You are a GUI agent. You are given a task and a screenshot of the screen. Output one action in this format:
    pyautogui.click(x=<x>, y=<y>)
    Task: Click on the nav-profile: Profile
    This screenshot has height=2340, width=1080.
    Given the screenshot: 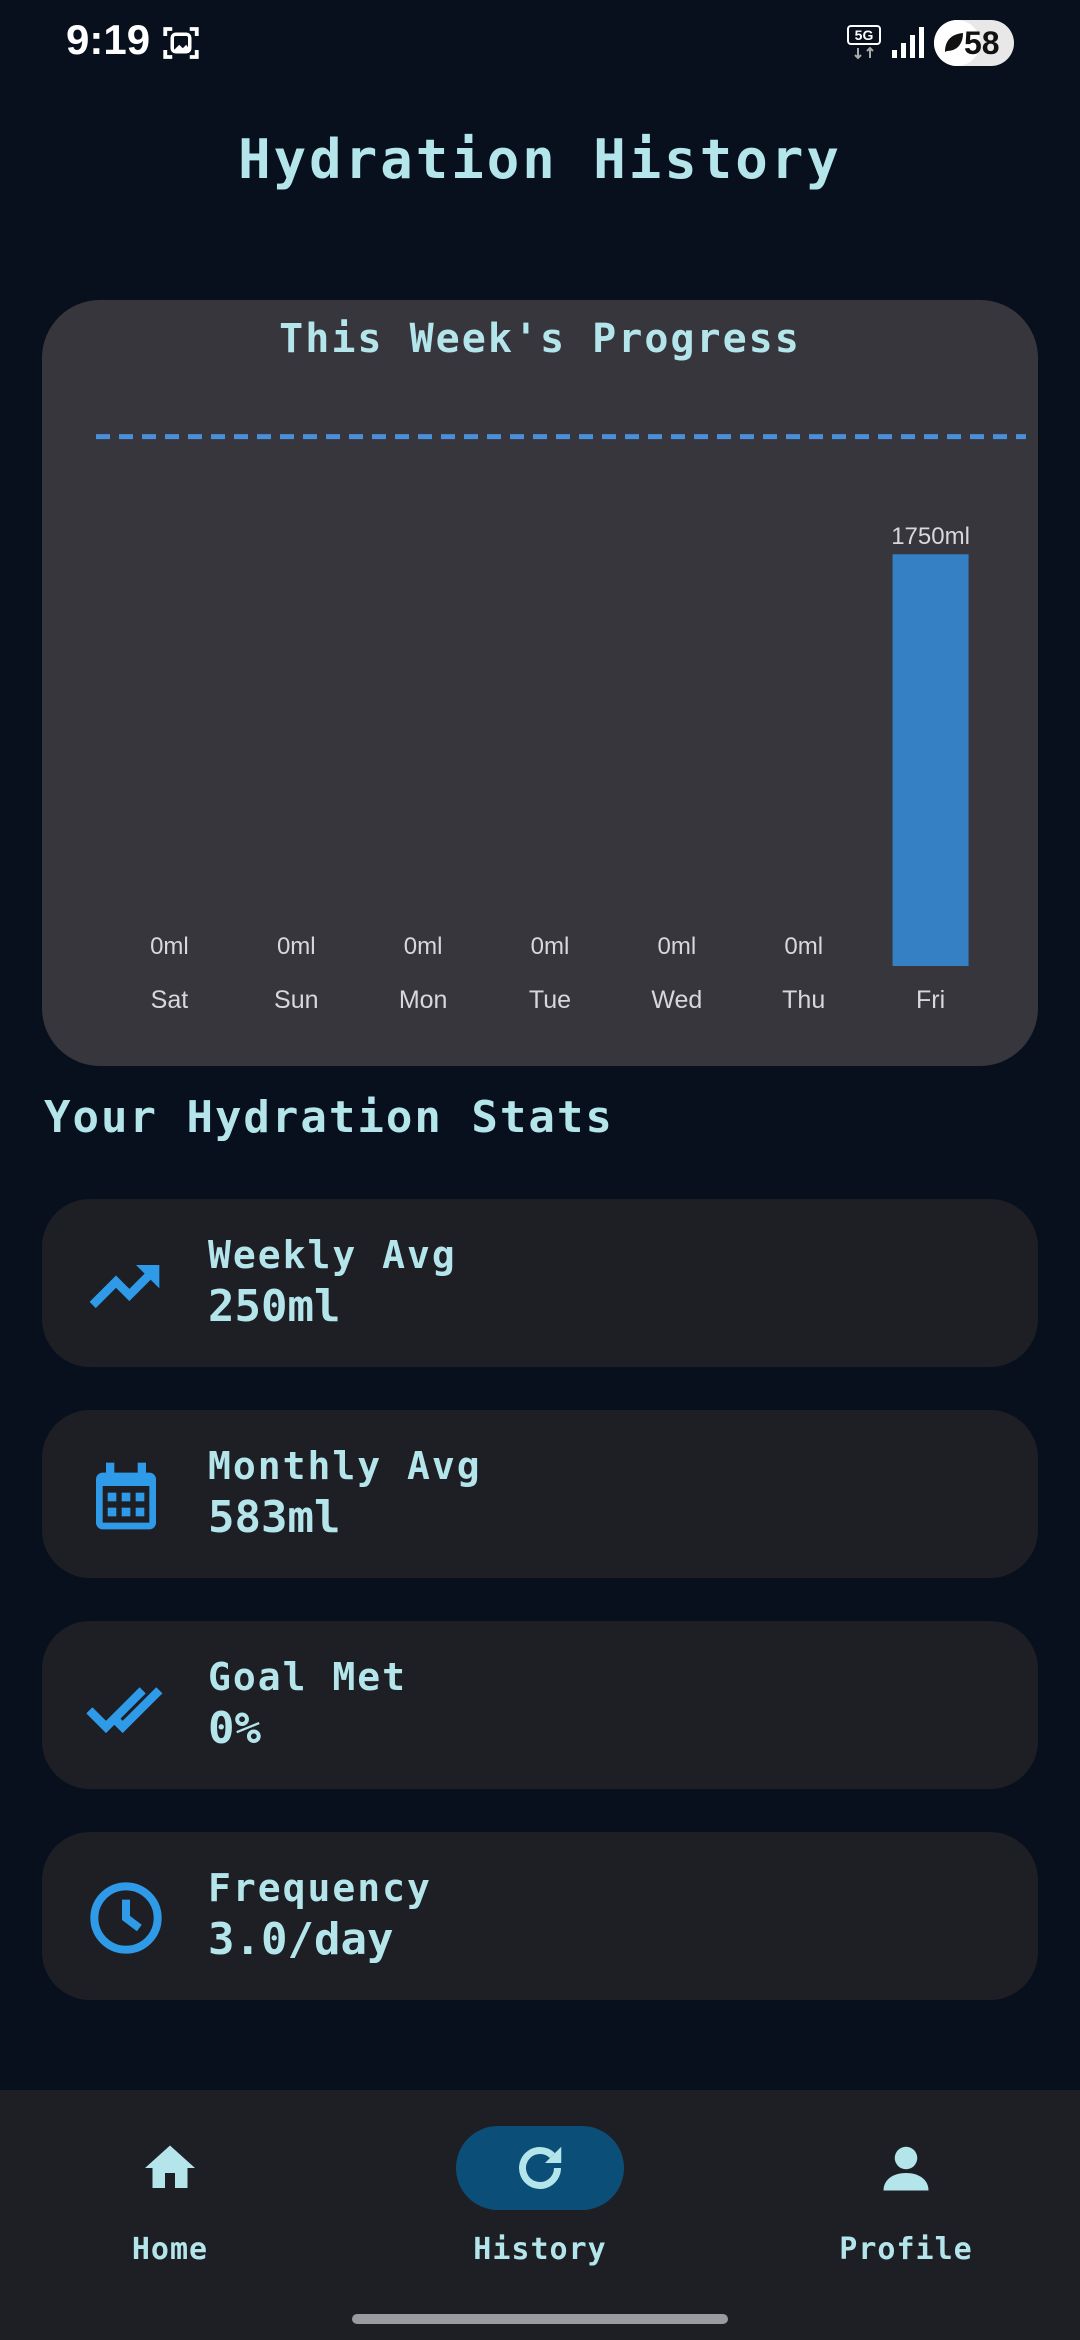 What is the action you would take?
    pyautogui.click(x=906, y=2190)
    